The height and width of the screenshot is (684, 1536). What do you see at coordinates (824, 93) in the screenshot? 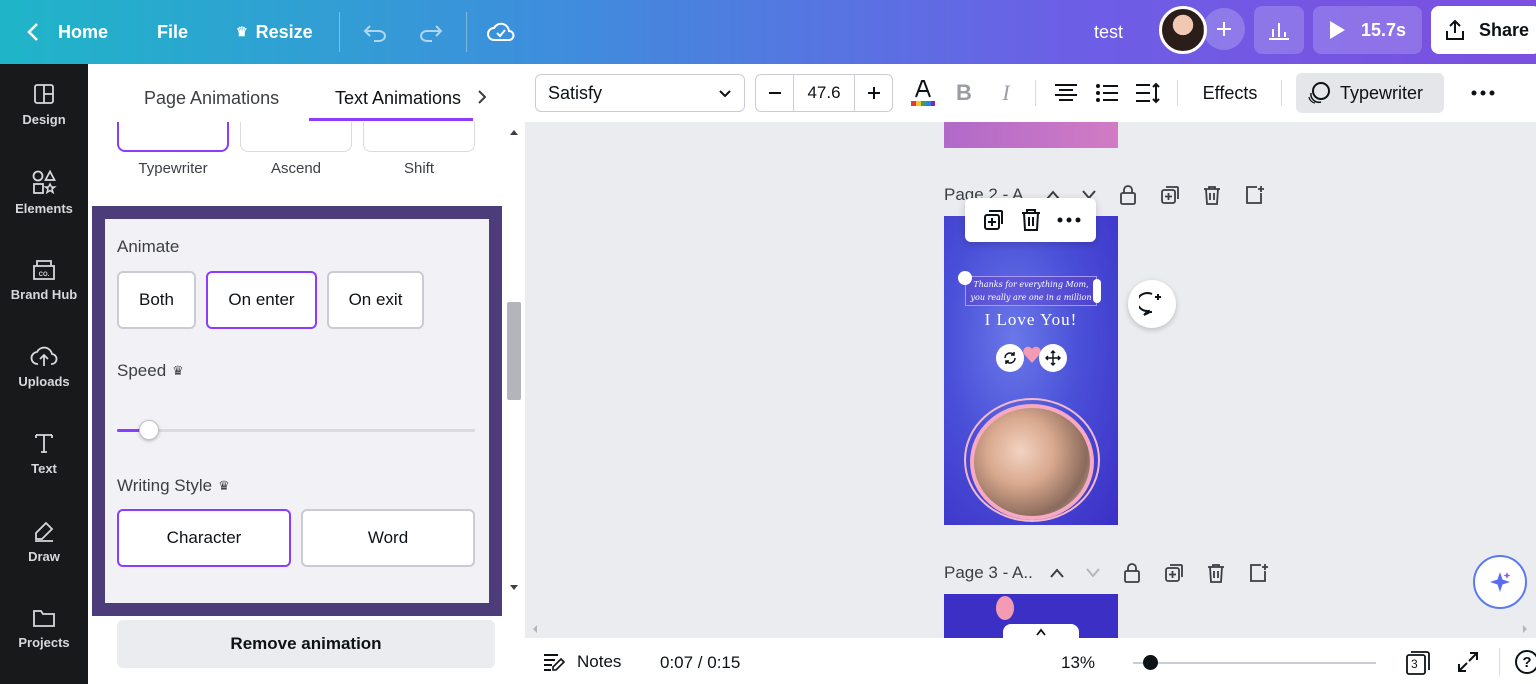
I see `font-size-input: 47.6` at bounding box center [824, 93].